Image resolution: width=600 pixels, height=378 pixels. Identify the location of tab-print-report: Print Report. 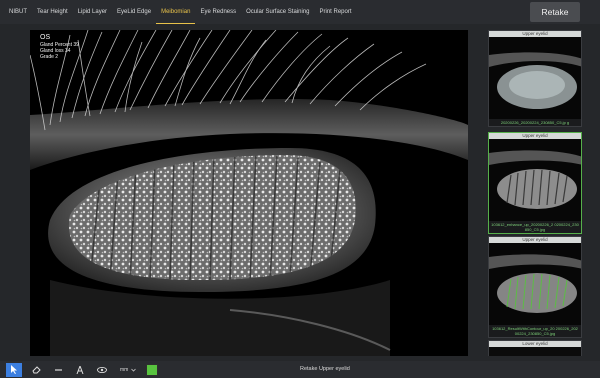
(336, 12).